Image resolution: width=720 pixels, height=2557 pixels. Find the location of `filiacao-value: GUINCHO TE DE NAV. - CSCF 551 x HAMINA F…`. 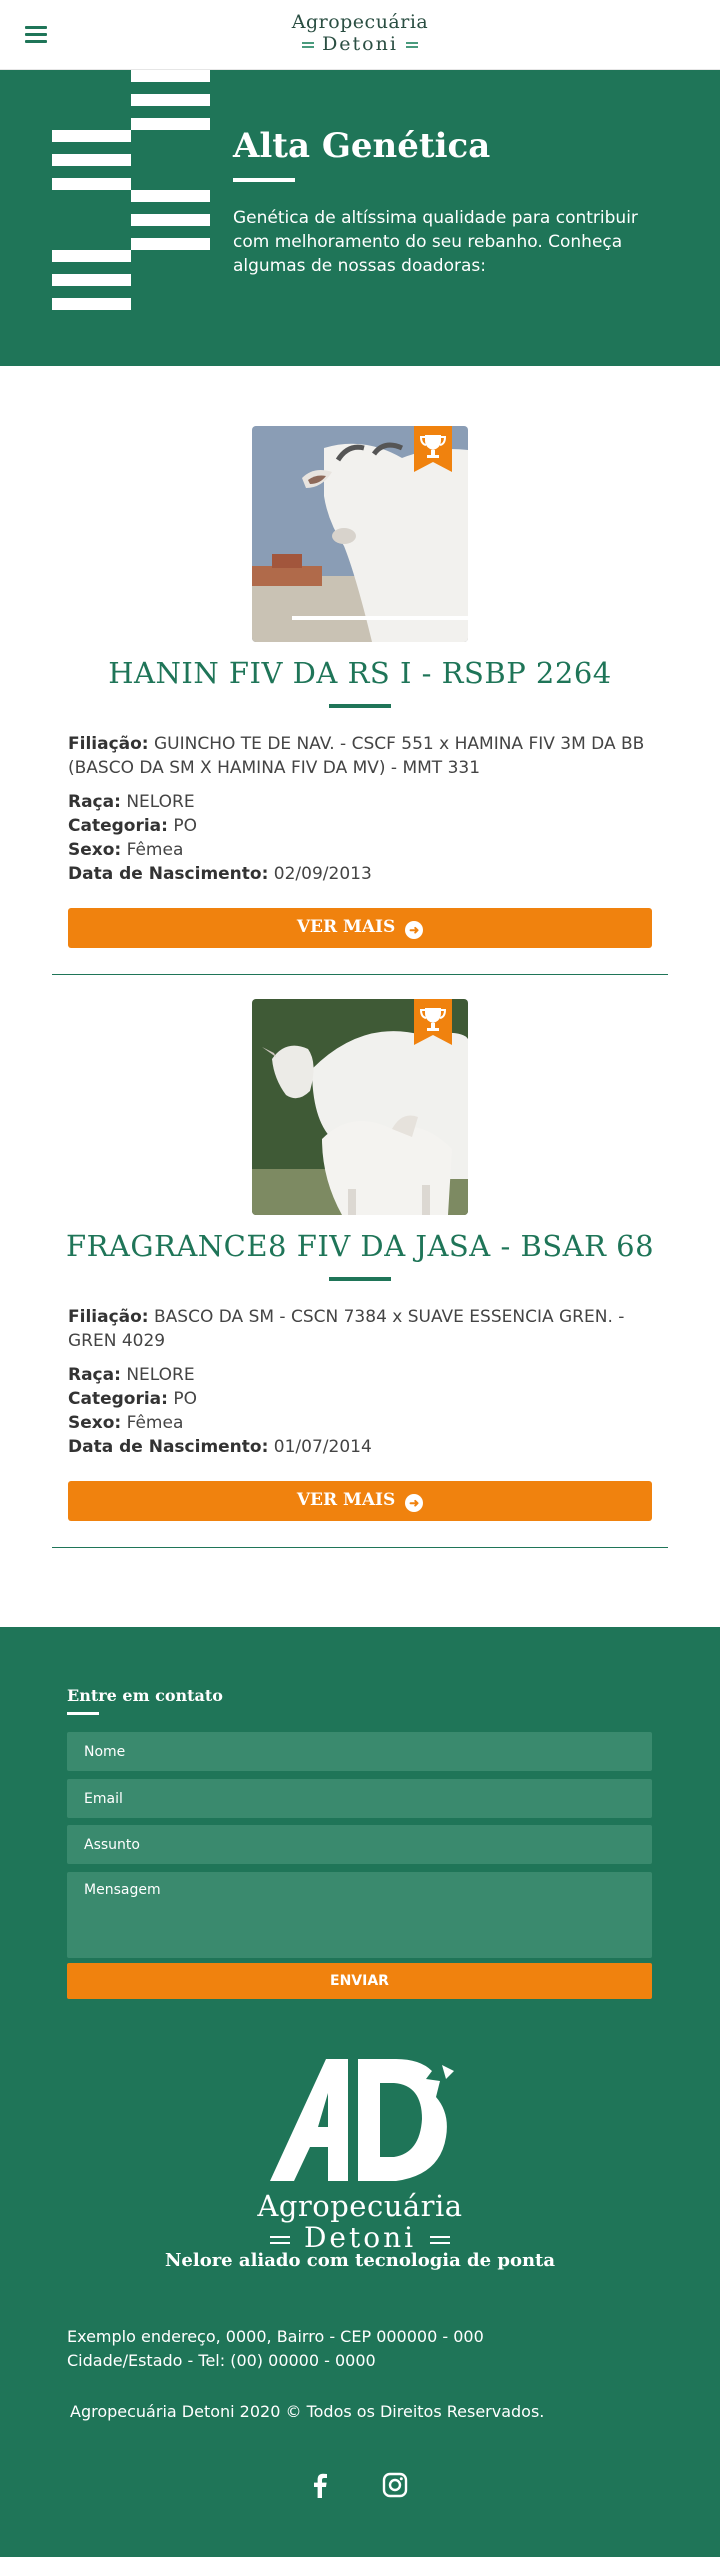

filiacao-value: GUINCHO TE DE NAV. - CSCF 551 x HAMINA F… is located at coordinates (356, 756).